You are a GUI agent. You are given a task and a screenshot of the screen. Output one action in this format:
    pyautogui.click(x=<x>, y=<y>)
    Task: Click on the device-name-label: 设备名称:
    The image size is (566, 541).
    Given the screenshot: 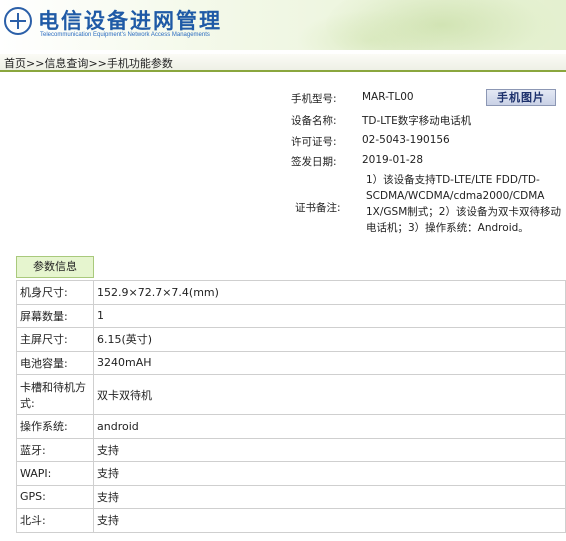 What is the action you would take?
    pyautogui.click(x=314, y=121)
    